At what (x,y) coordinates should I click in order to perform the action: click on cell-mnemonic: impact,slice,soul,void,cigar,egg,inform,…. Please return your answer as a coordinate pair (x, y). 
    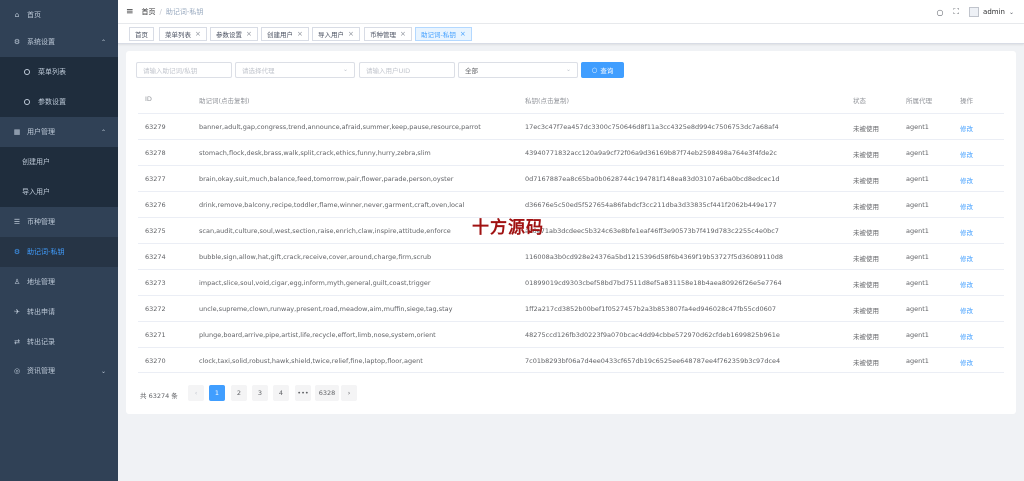
    Looking at the image, I should click on (315, 283).